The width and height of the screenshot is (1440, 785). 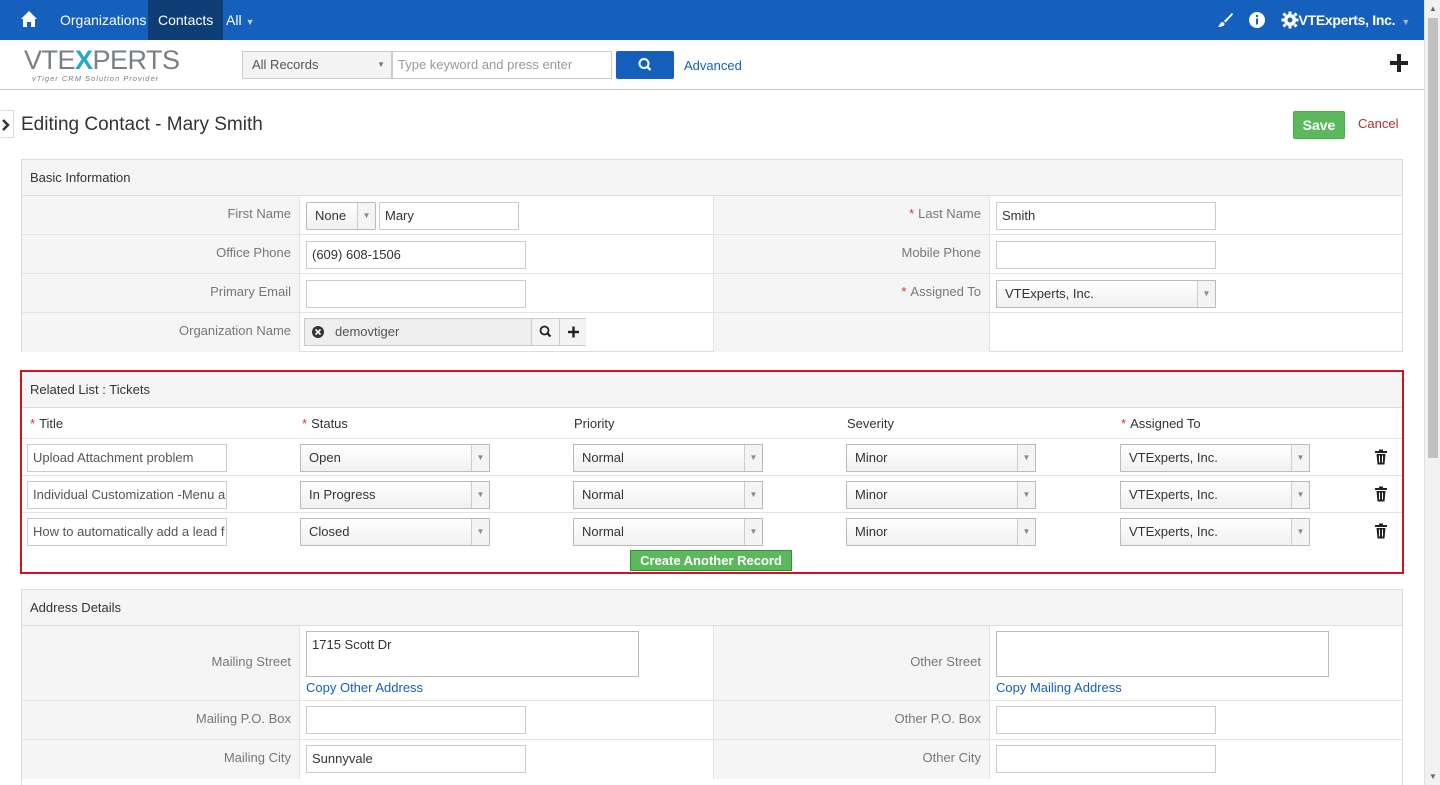 What do you see at coordinates (712, 759) in the screenshot?
I see `form-row: Mailing City Sunnyvale Other City` at bounding box center [712, 759].